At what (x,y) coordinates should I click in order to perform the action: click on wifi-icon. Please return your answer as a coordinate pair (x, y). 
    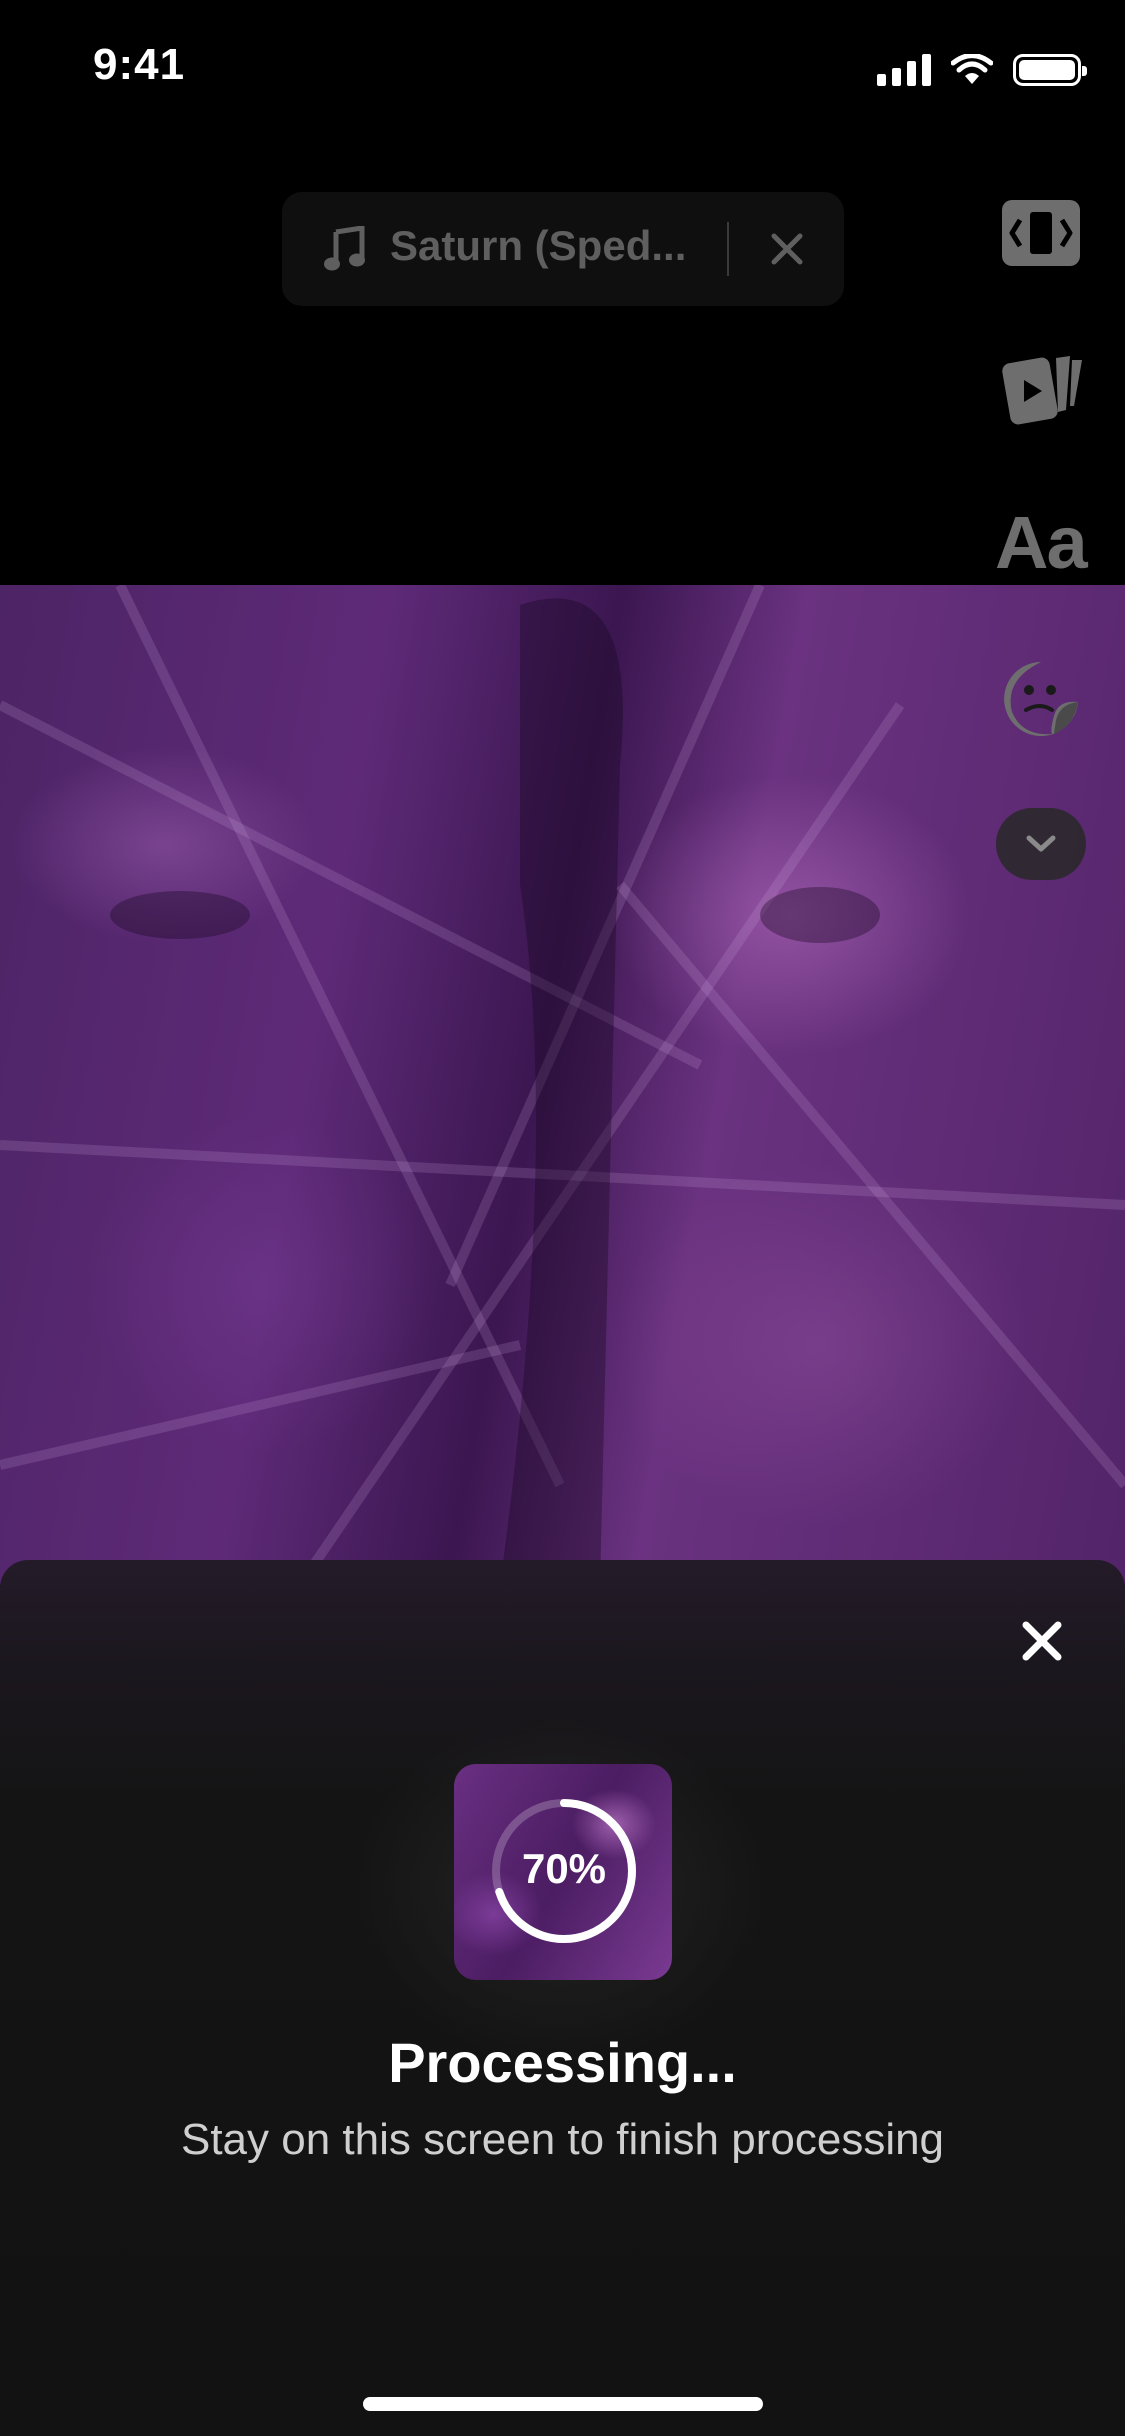
    Looking at the image, I should click on (972, 69).